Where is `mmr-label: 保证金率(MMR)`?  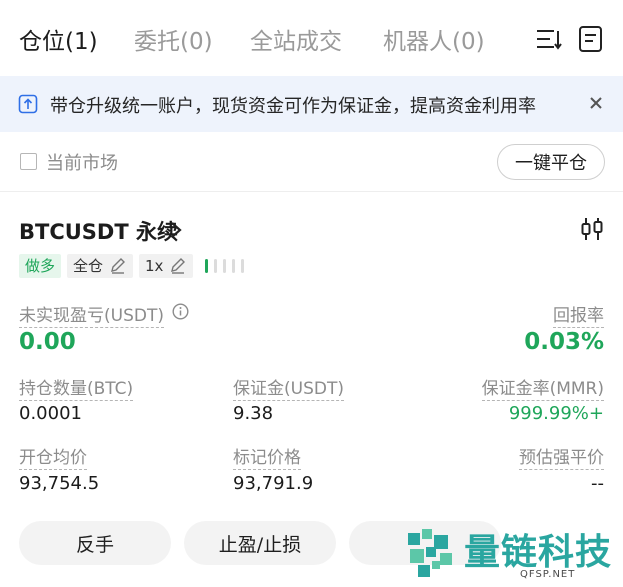
mmr-label: 保证金率(MMR) is located at coordinates (542, 387).